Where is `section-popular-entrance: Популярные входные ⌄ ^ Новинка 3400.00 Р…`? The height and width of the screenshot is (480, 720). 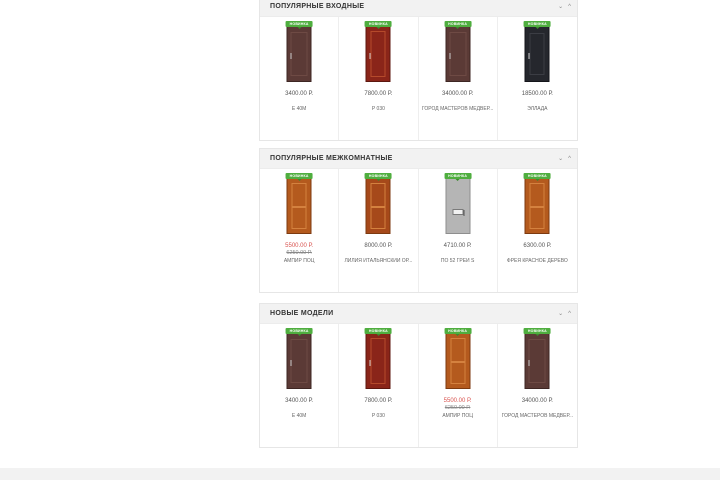
section-popular-entrance: Популярные входные ⌄ ^ Новинка 3400.00 Р… is located at coordinates (418, 70).